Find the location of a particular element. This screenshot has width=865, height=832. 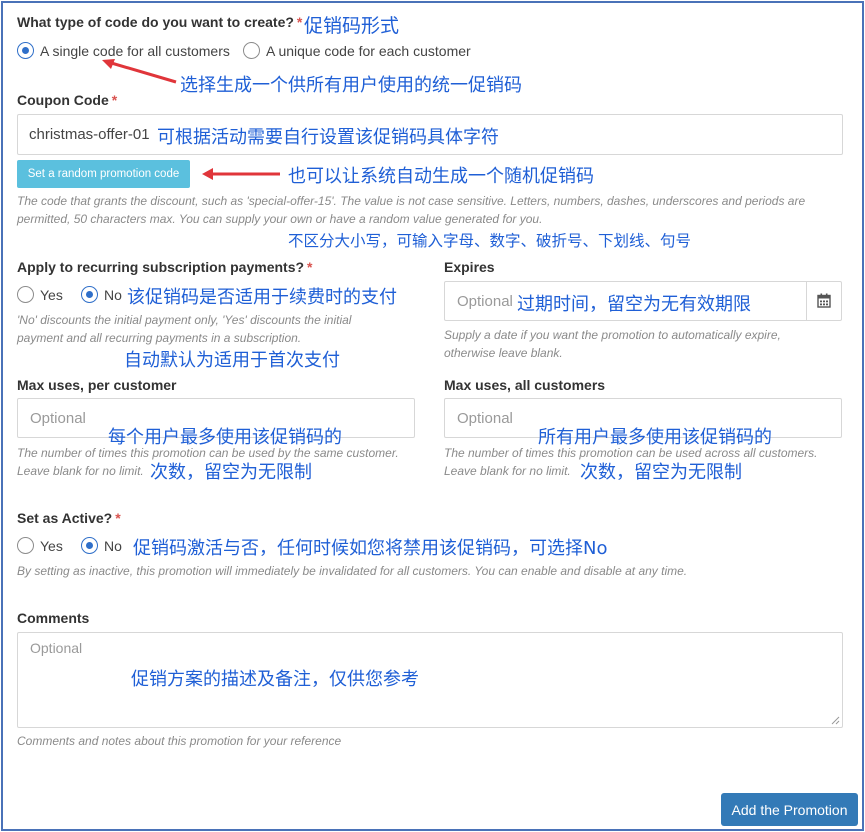

code-type-label-text: What type of code do you want to create? is located at coordinates (155, 22).